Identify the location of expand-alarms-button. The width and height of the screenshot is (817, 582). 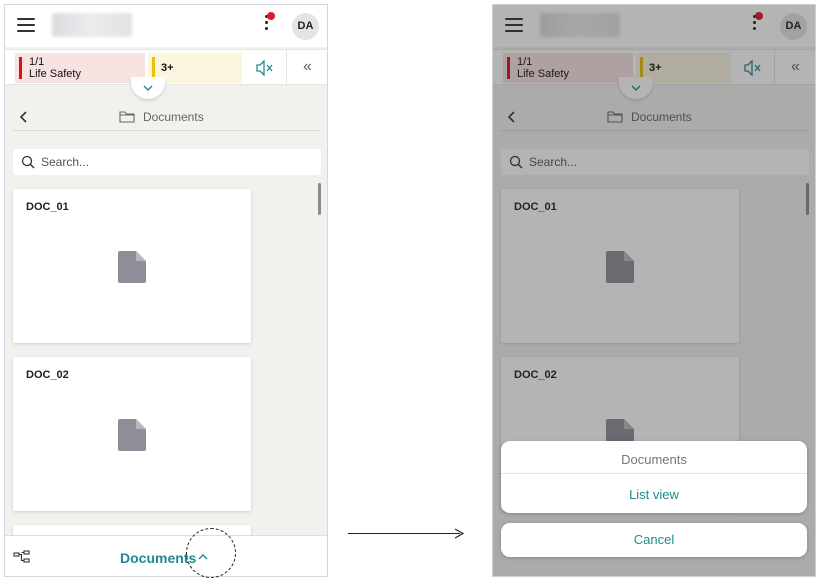
(148, 88).